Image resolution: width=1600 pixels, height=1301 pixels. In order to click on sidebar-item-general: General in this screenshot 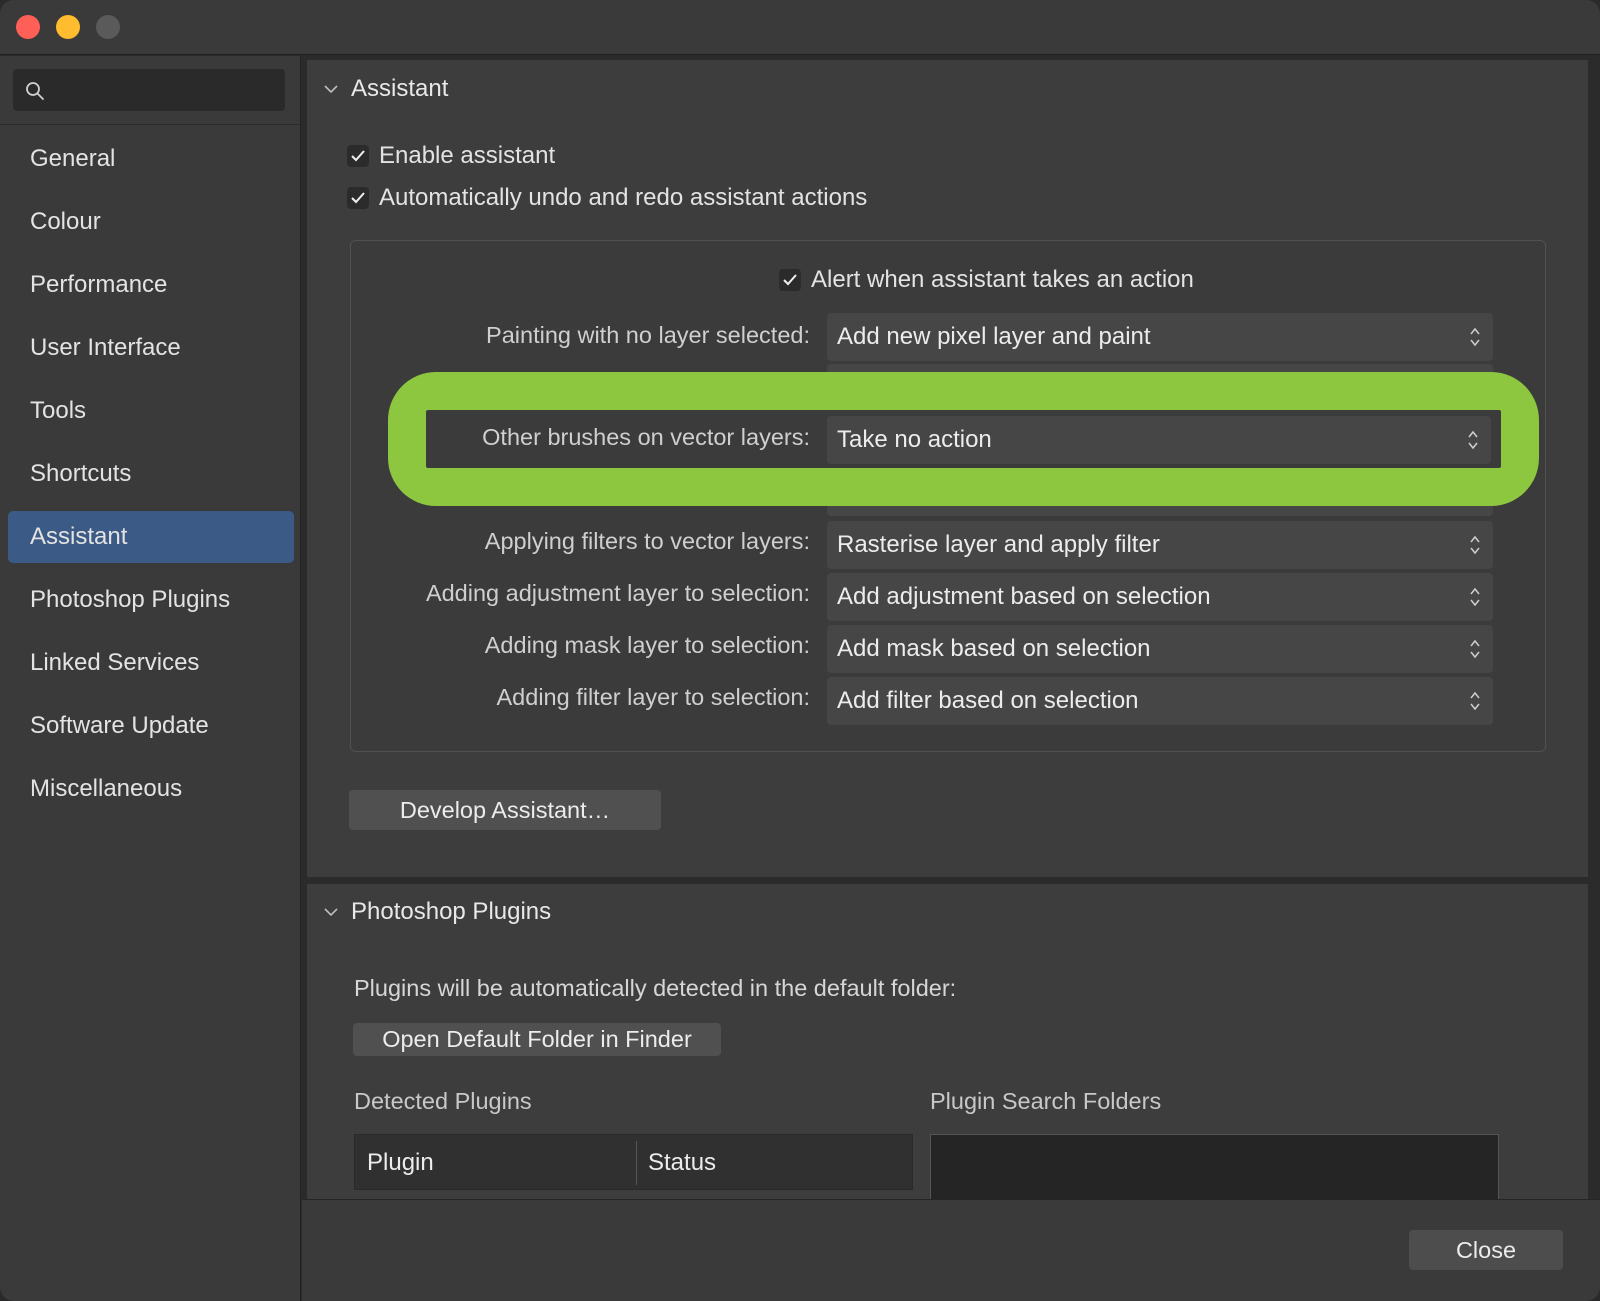, I will do `click(151, 159)`.